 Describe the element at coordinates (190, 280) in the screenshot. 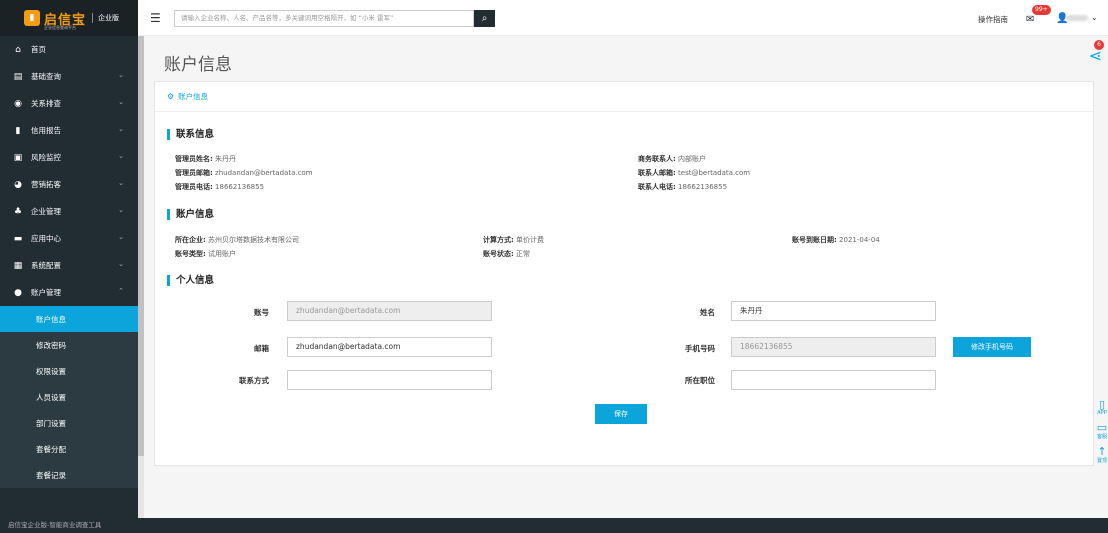

I see `section-personal: 个人信息` at that location.